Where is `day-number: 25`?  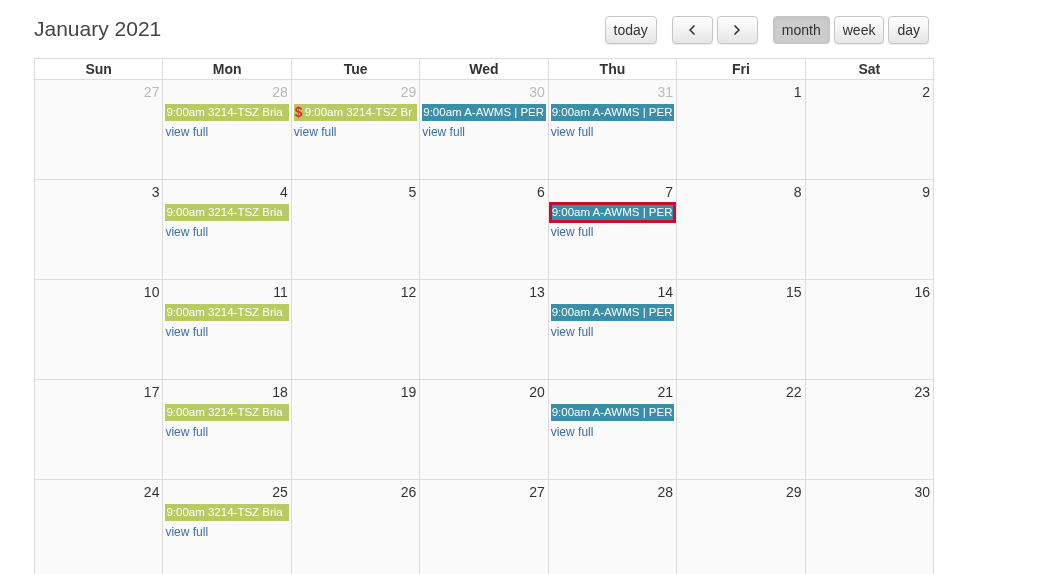 day-number: 25 is located at coordinates (280, 492).